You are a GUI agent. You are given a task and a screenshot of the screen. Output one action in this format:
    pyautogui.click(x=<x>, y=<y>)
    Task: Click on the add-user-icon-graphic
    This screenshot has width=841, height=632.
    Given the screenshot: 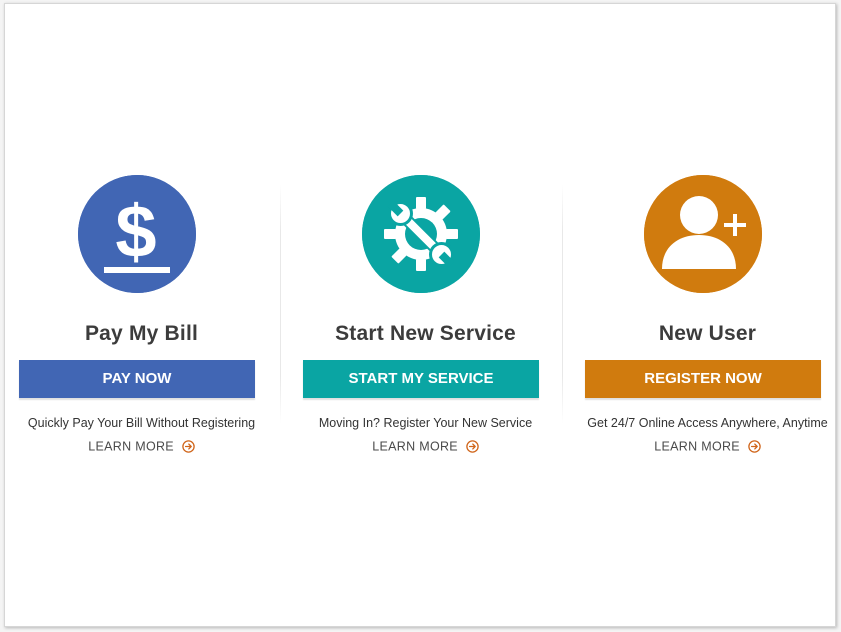 What is the action you would take?
    pyautogui.click(x=703, y=234)
    